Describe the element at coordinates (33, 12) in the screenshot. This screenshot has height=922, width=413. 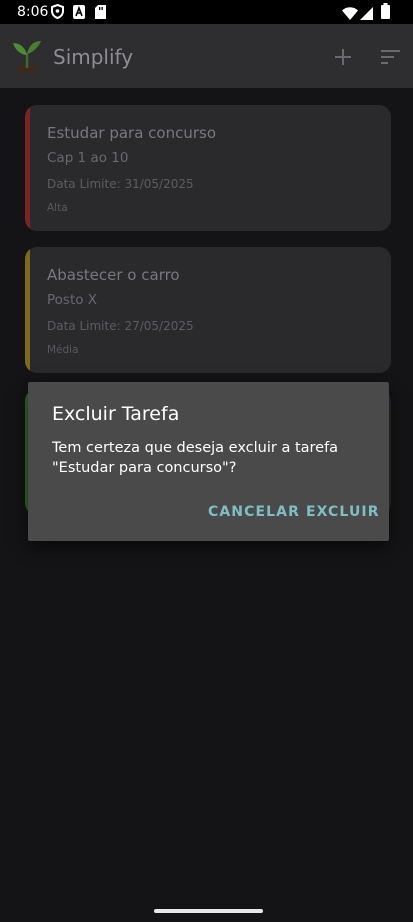
I see `status-time: 8:06` at that location.